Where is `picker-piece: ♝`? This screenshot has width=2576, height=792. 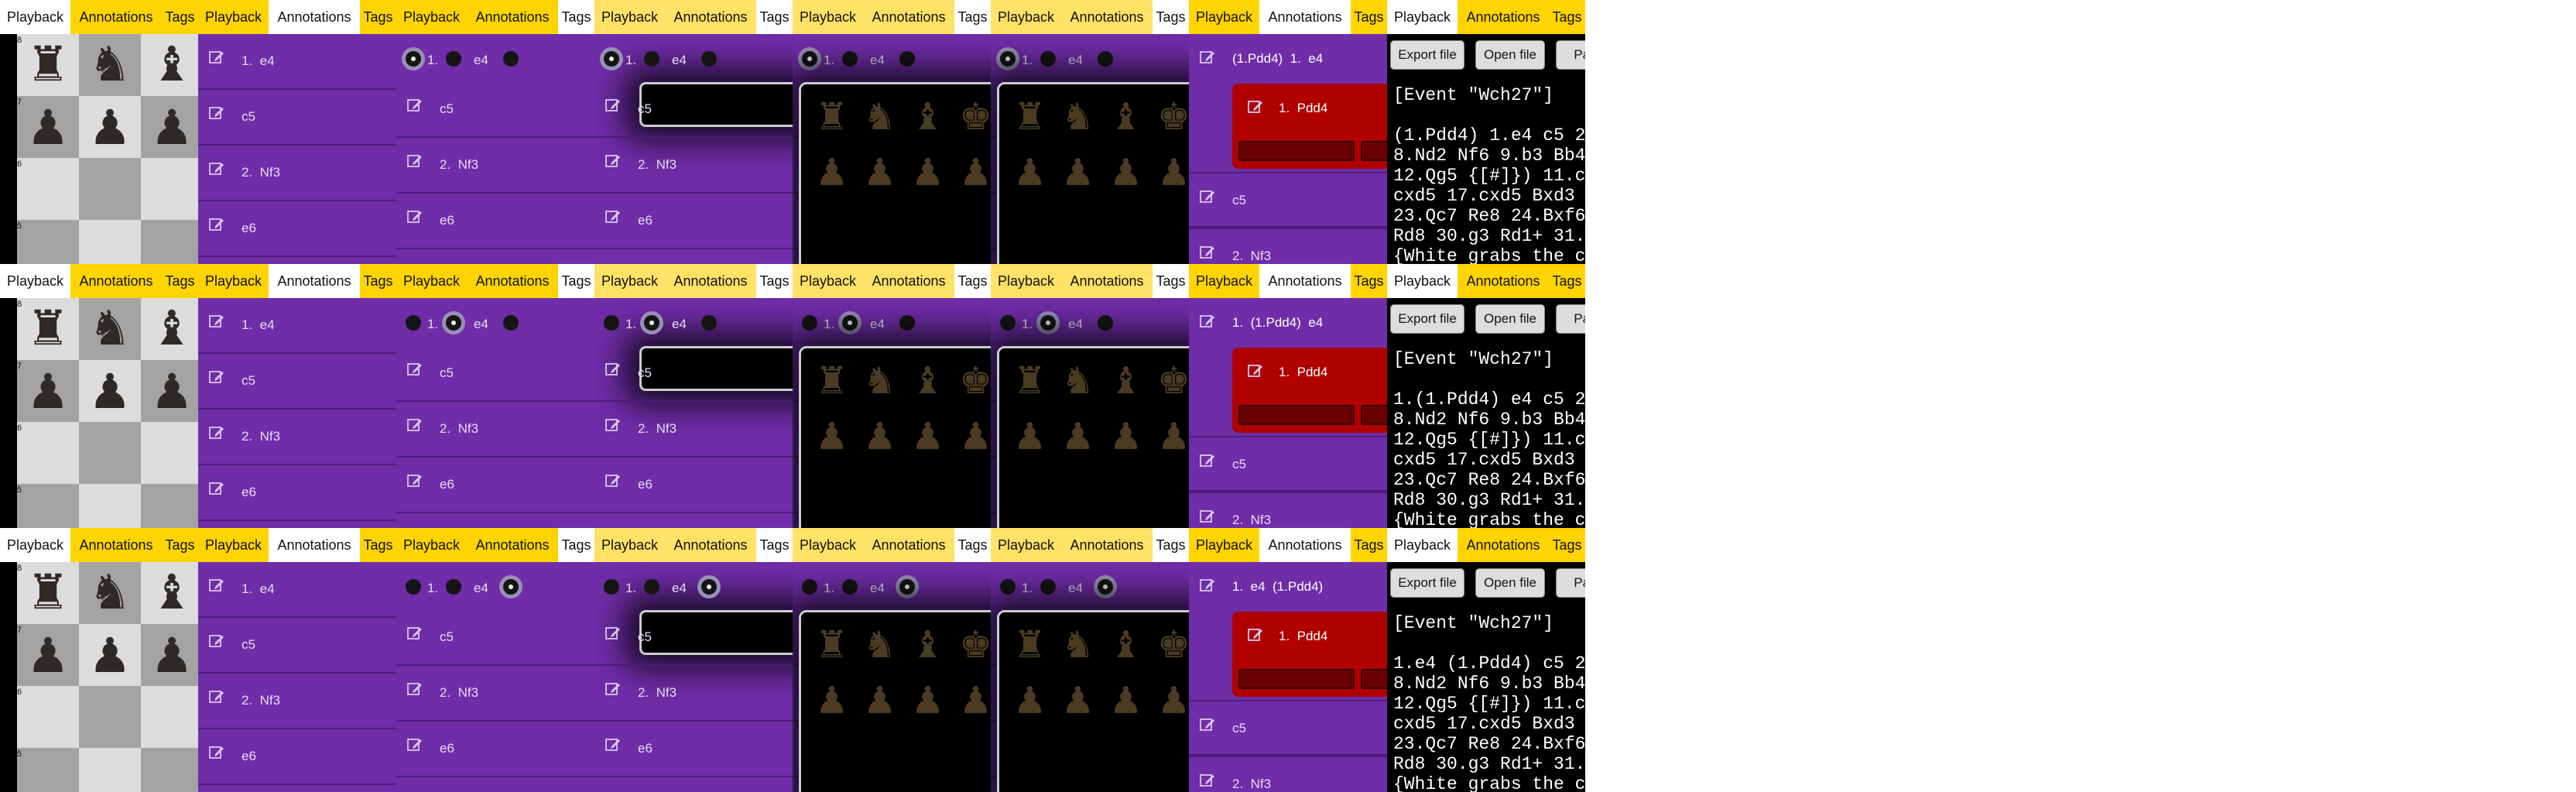
picker-piece: ♝ is located at coordinates (928, 380).